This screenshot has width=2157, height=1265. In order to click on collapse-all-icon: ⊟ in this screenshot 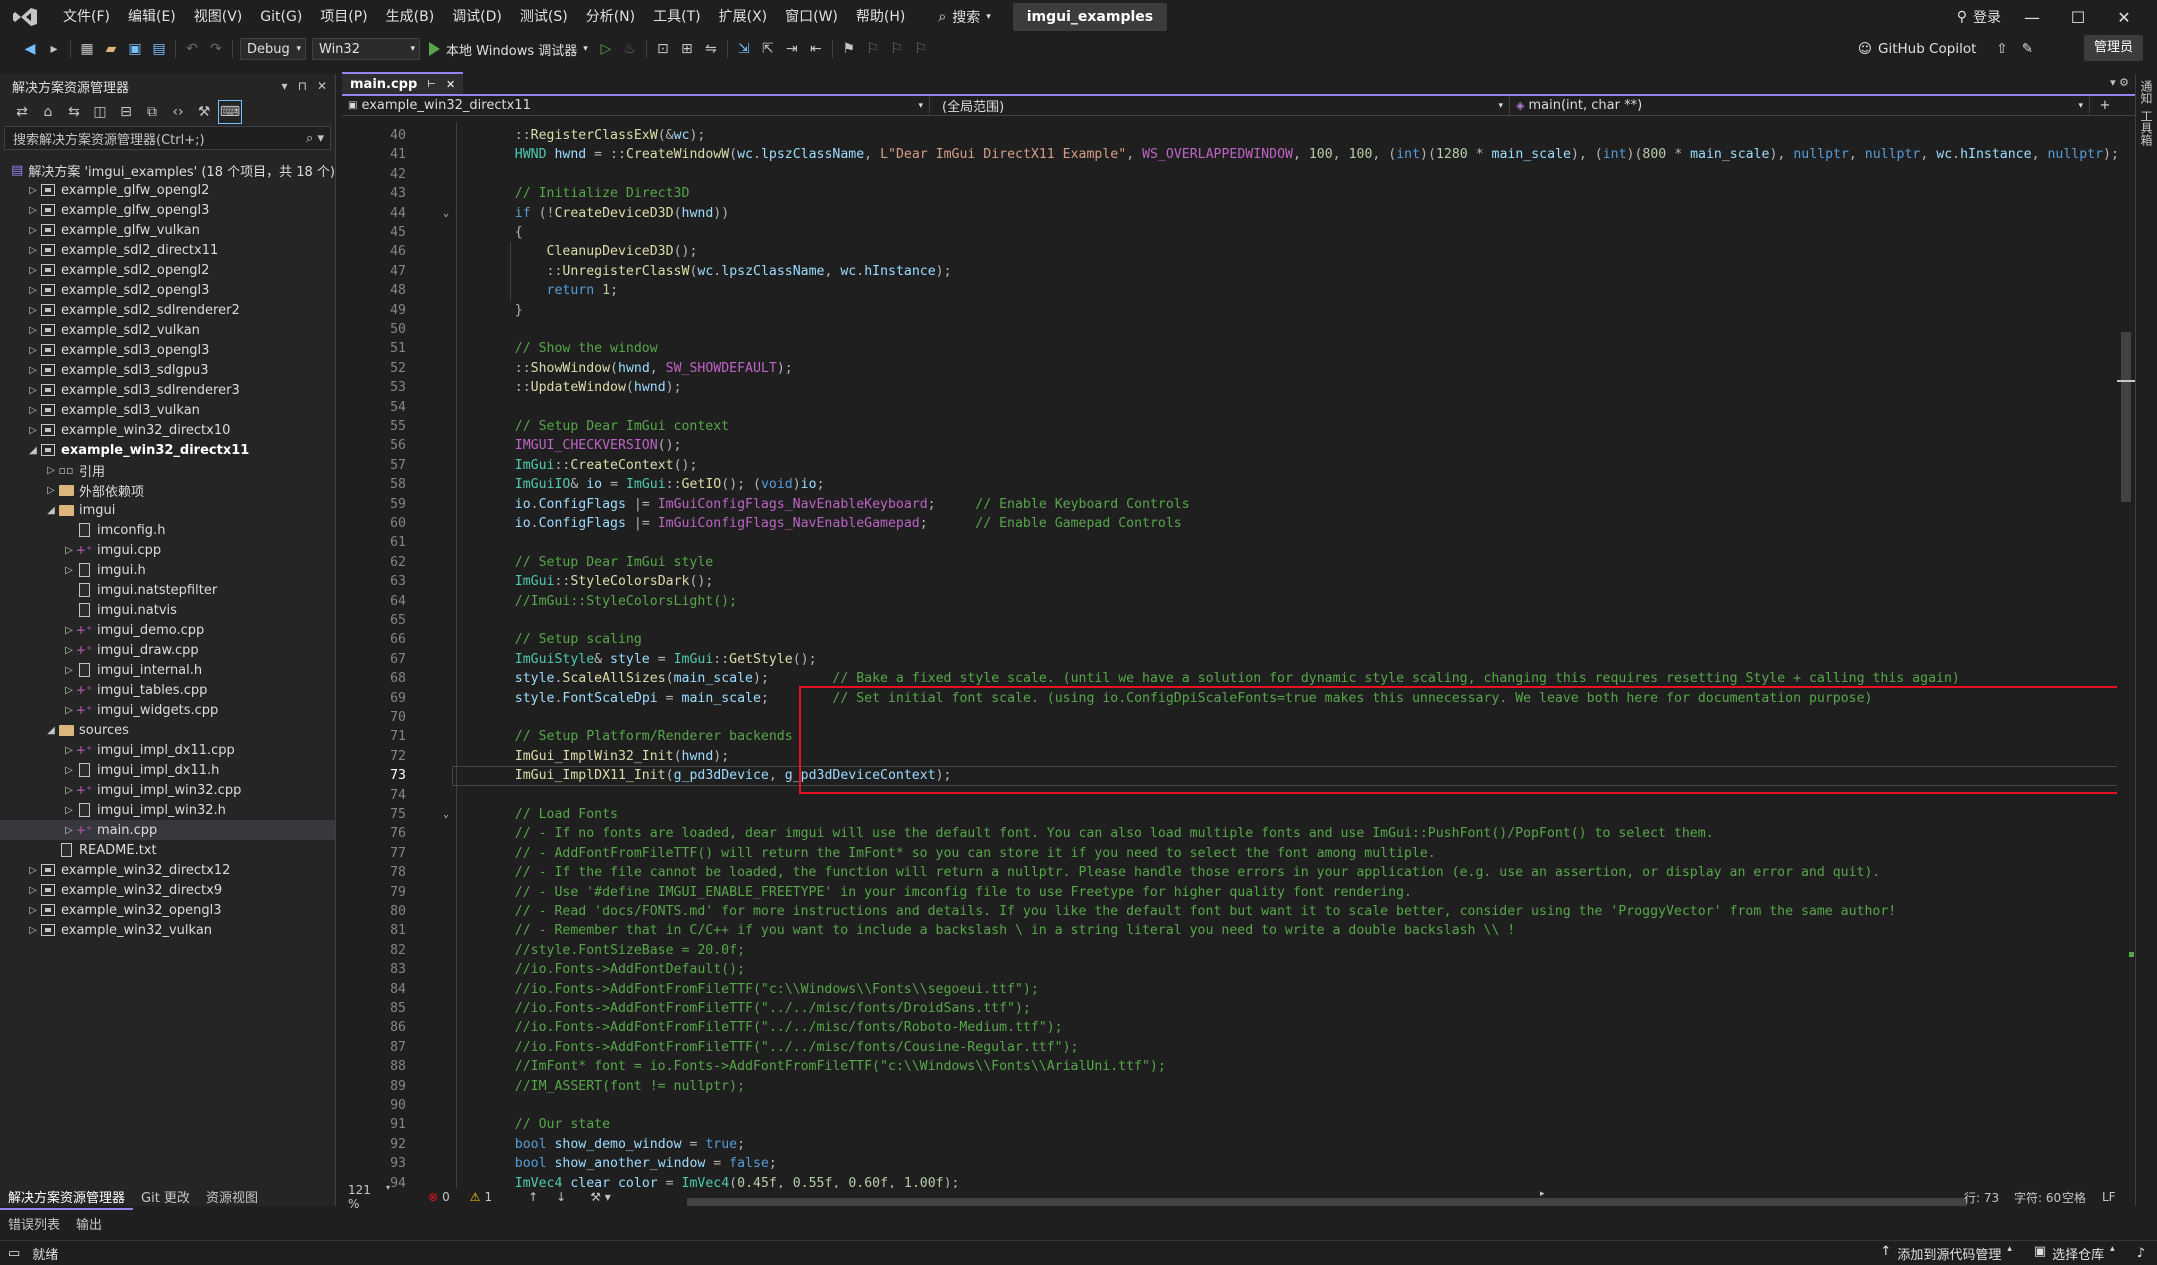, I will do `click(126, 112)`.